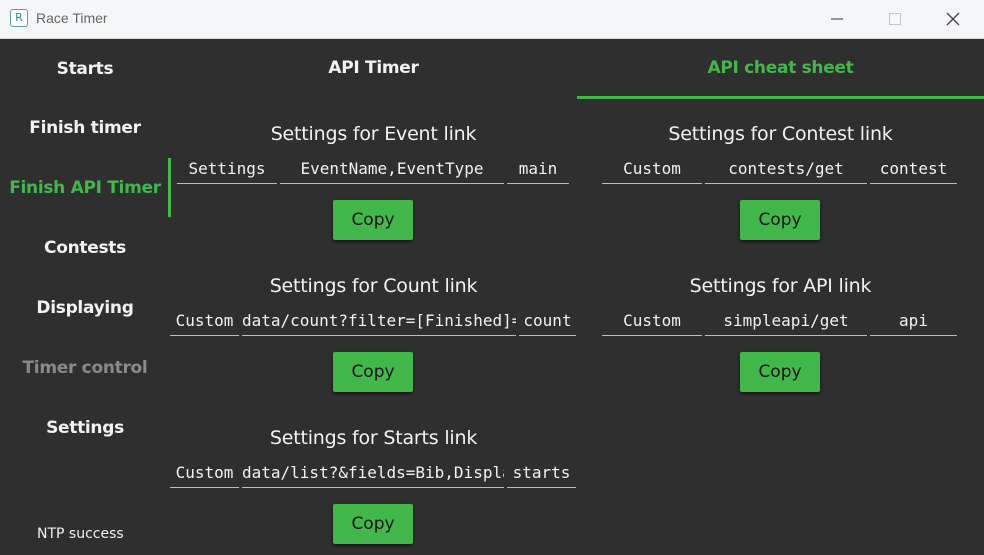  Describe the element at coordinates (913, 321) in the screenshot. I see `api-name-field: api` at that location.